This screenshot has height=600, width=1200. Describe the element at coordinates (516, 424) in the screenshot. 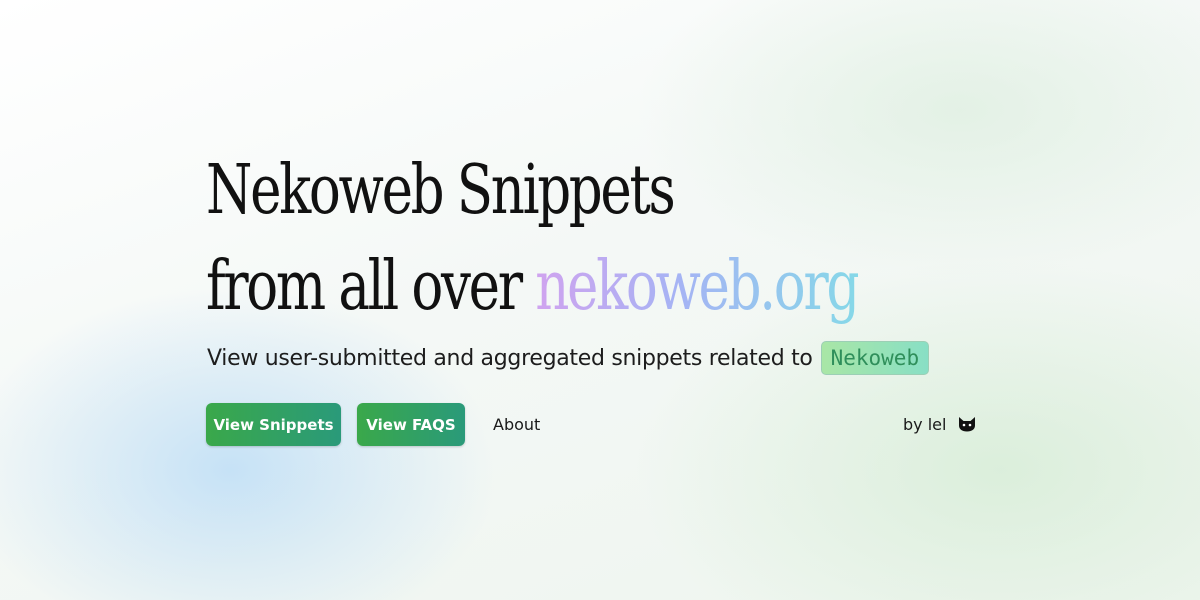

I see `about-link: About` at that location.